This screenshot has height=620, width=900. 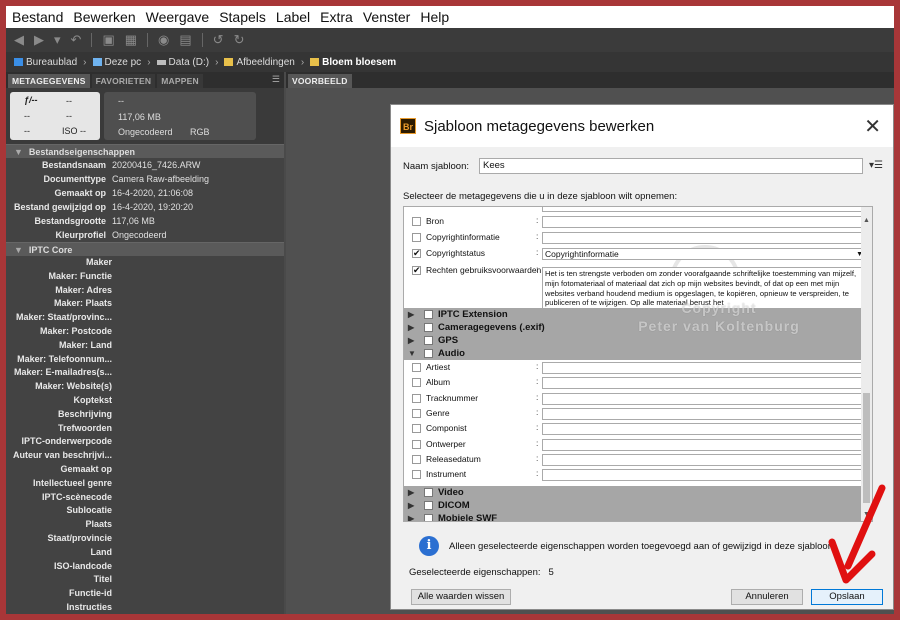 What do you see at coordinates (239, 40) in the screenshot?
I see `rotate-right-icon: ↻` at bounding box center [239, 40].